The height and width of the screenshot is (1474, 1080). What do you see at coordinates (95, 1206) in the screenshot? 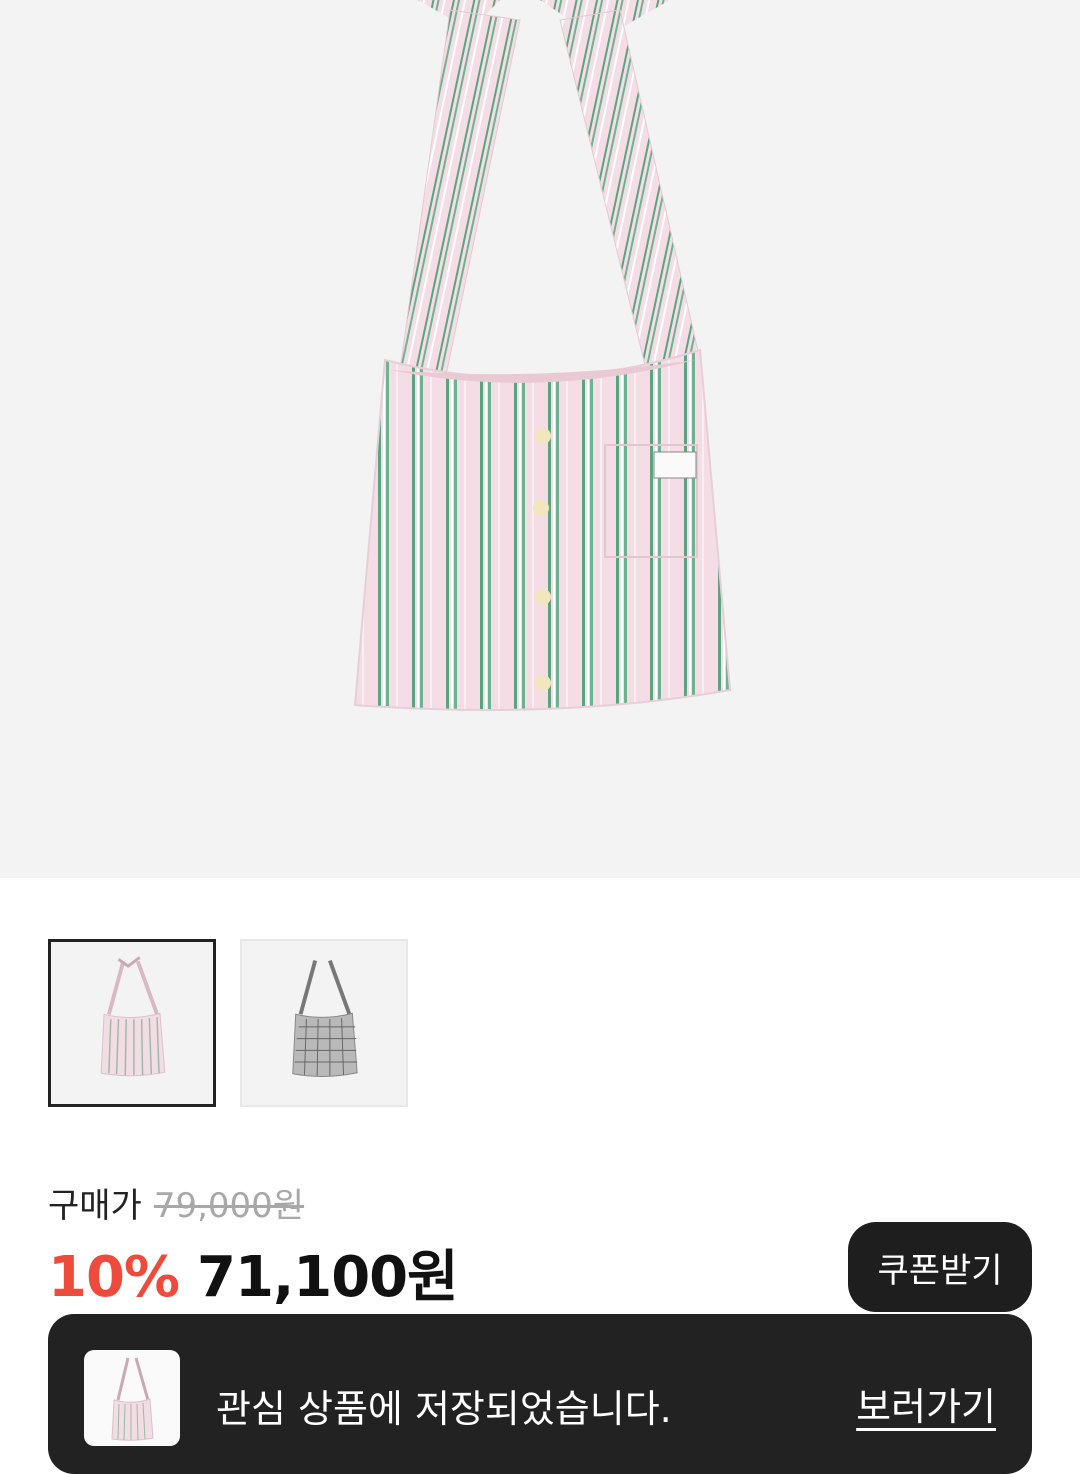
I see `price-label: 구매가` at bounding box center [95, 1206].